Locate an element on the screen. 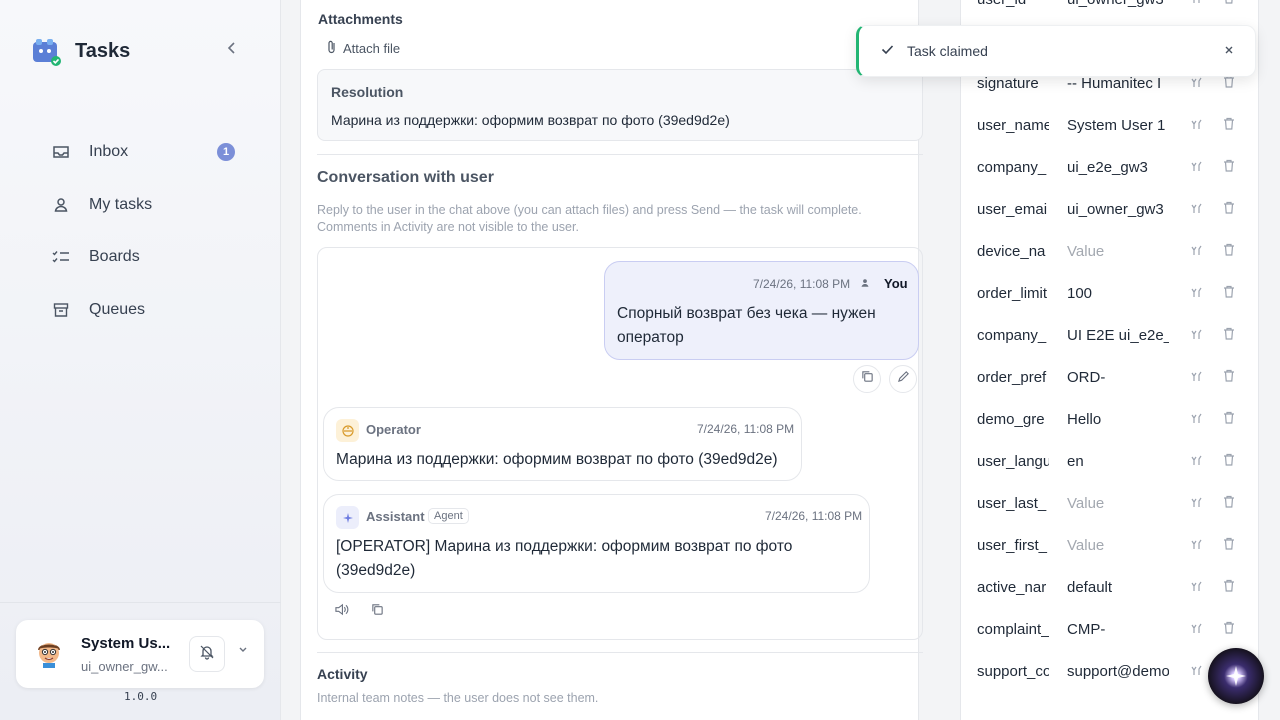  archive-icon is located at coordinates (61, 310).